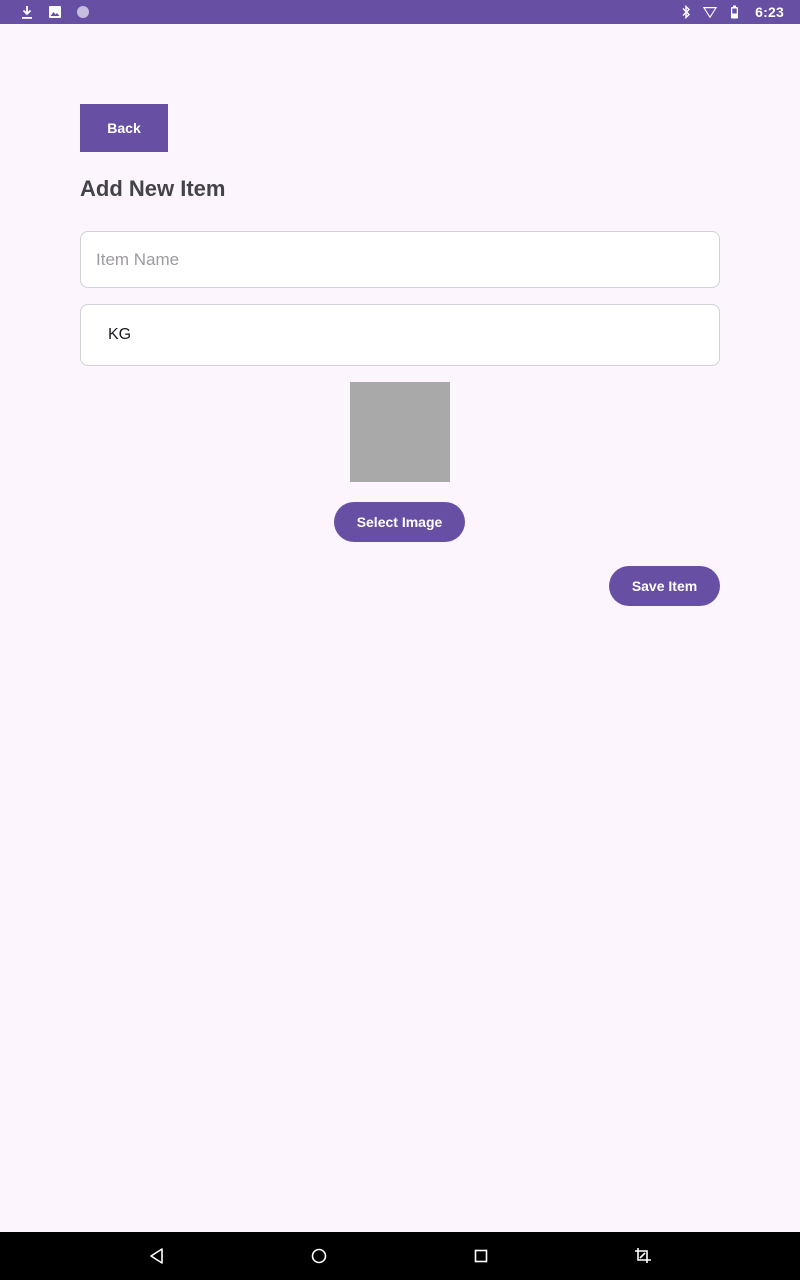 The image size is (800, 1280). I want to click on back-nav-icon, so click(157, 1256).